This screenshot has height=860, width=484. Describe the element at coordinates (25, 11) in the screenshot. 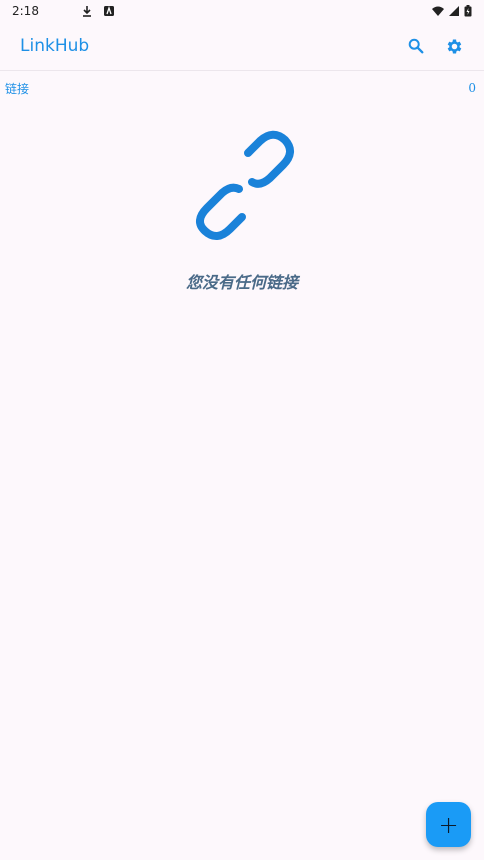

I see `status-time: 2:18` at that location.